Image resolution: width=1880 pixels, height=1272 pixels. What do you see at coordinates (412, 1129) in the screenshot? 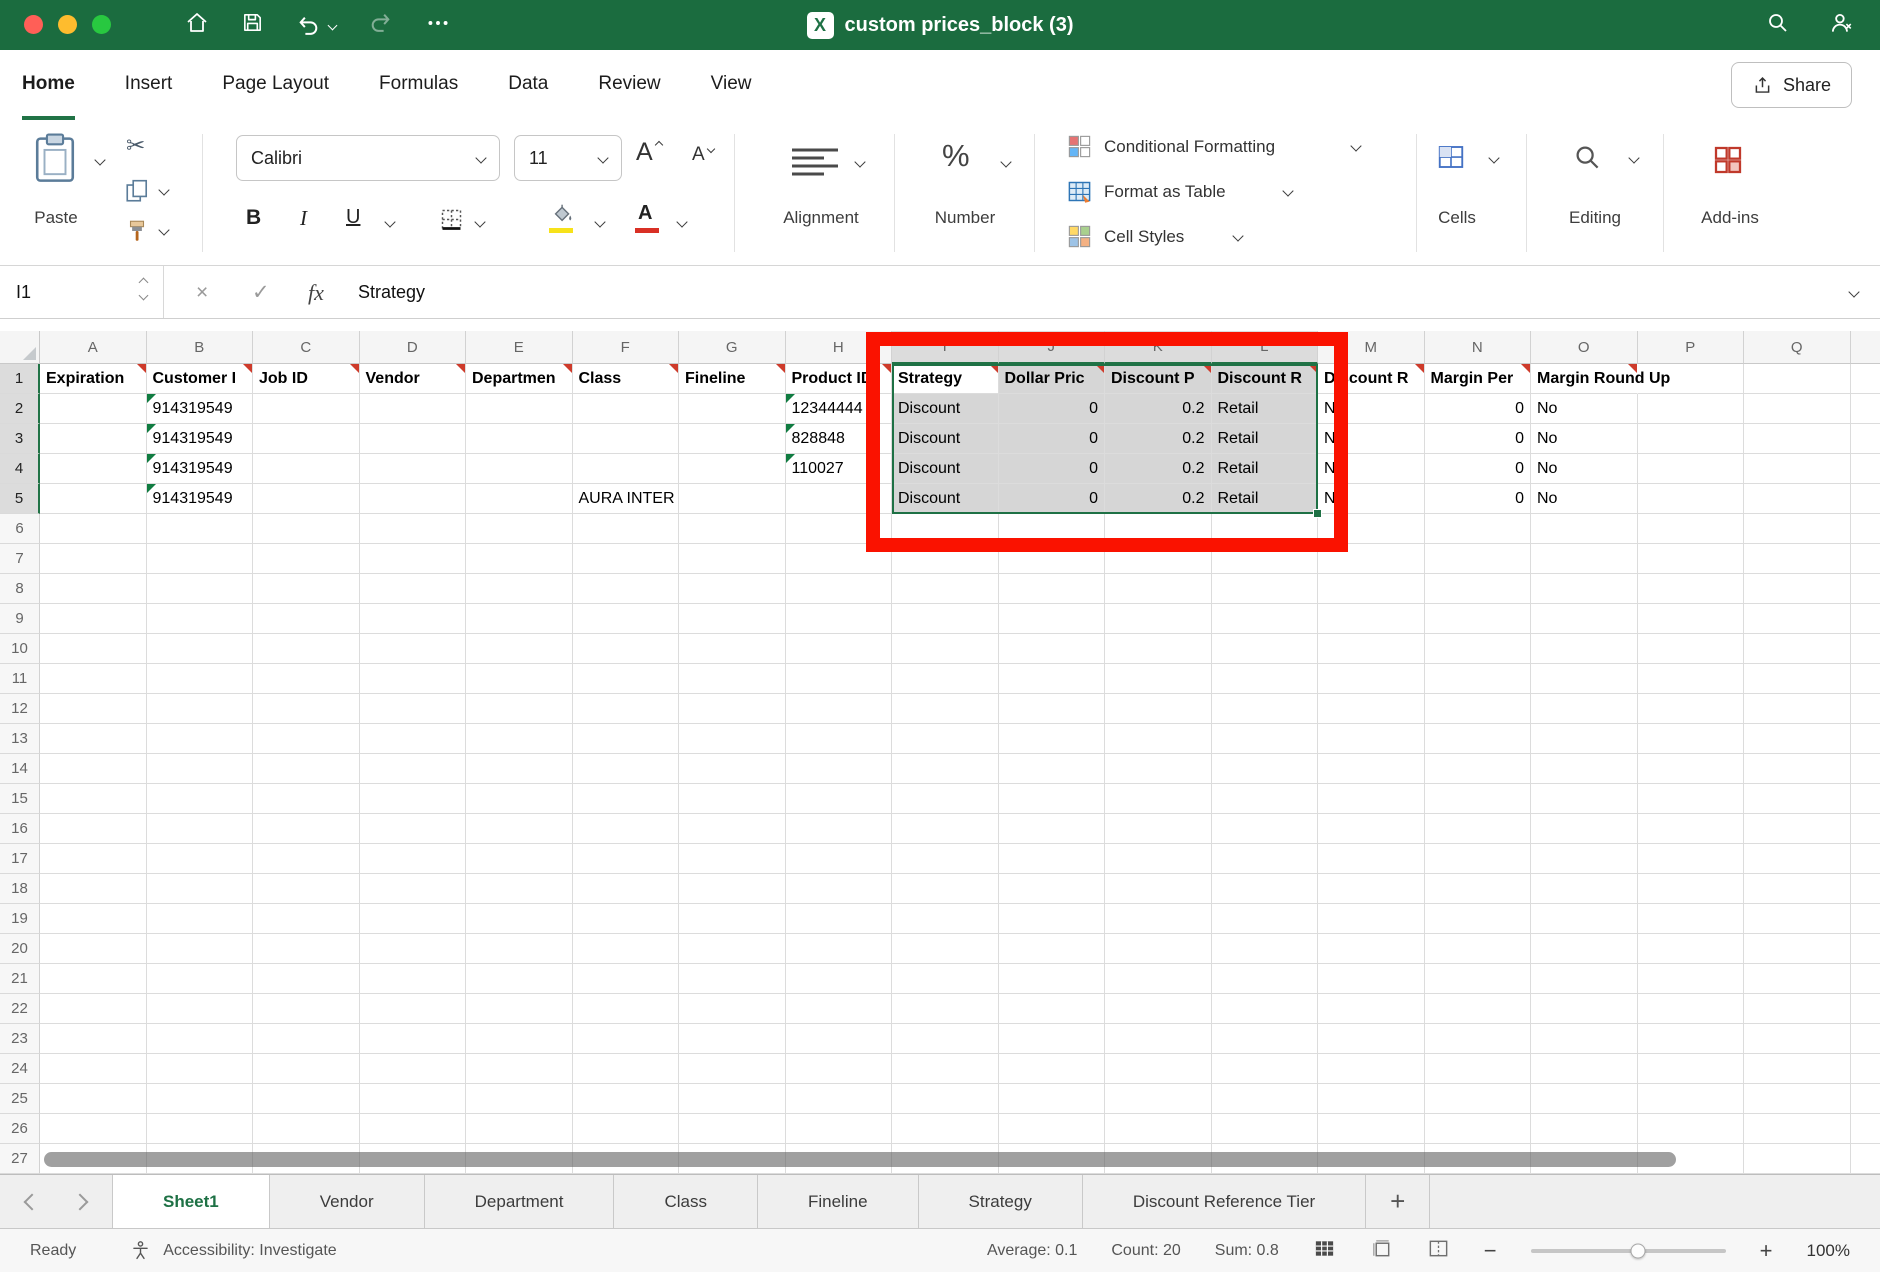
I see `cell-D26` at bounding box center [412, 1129].